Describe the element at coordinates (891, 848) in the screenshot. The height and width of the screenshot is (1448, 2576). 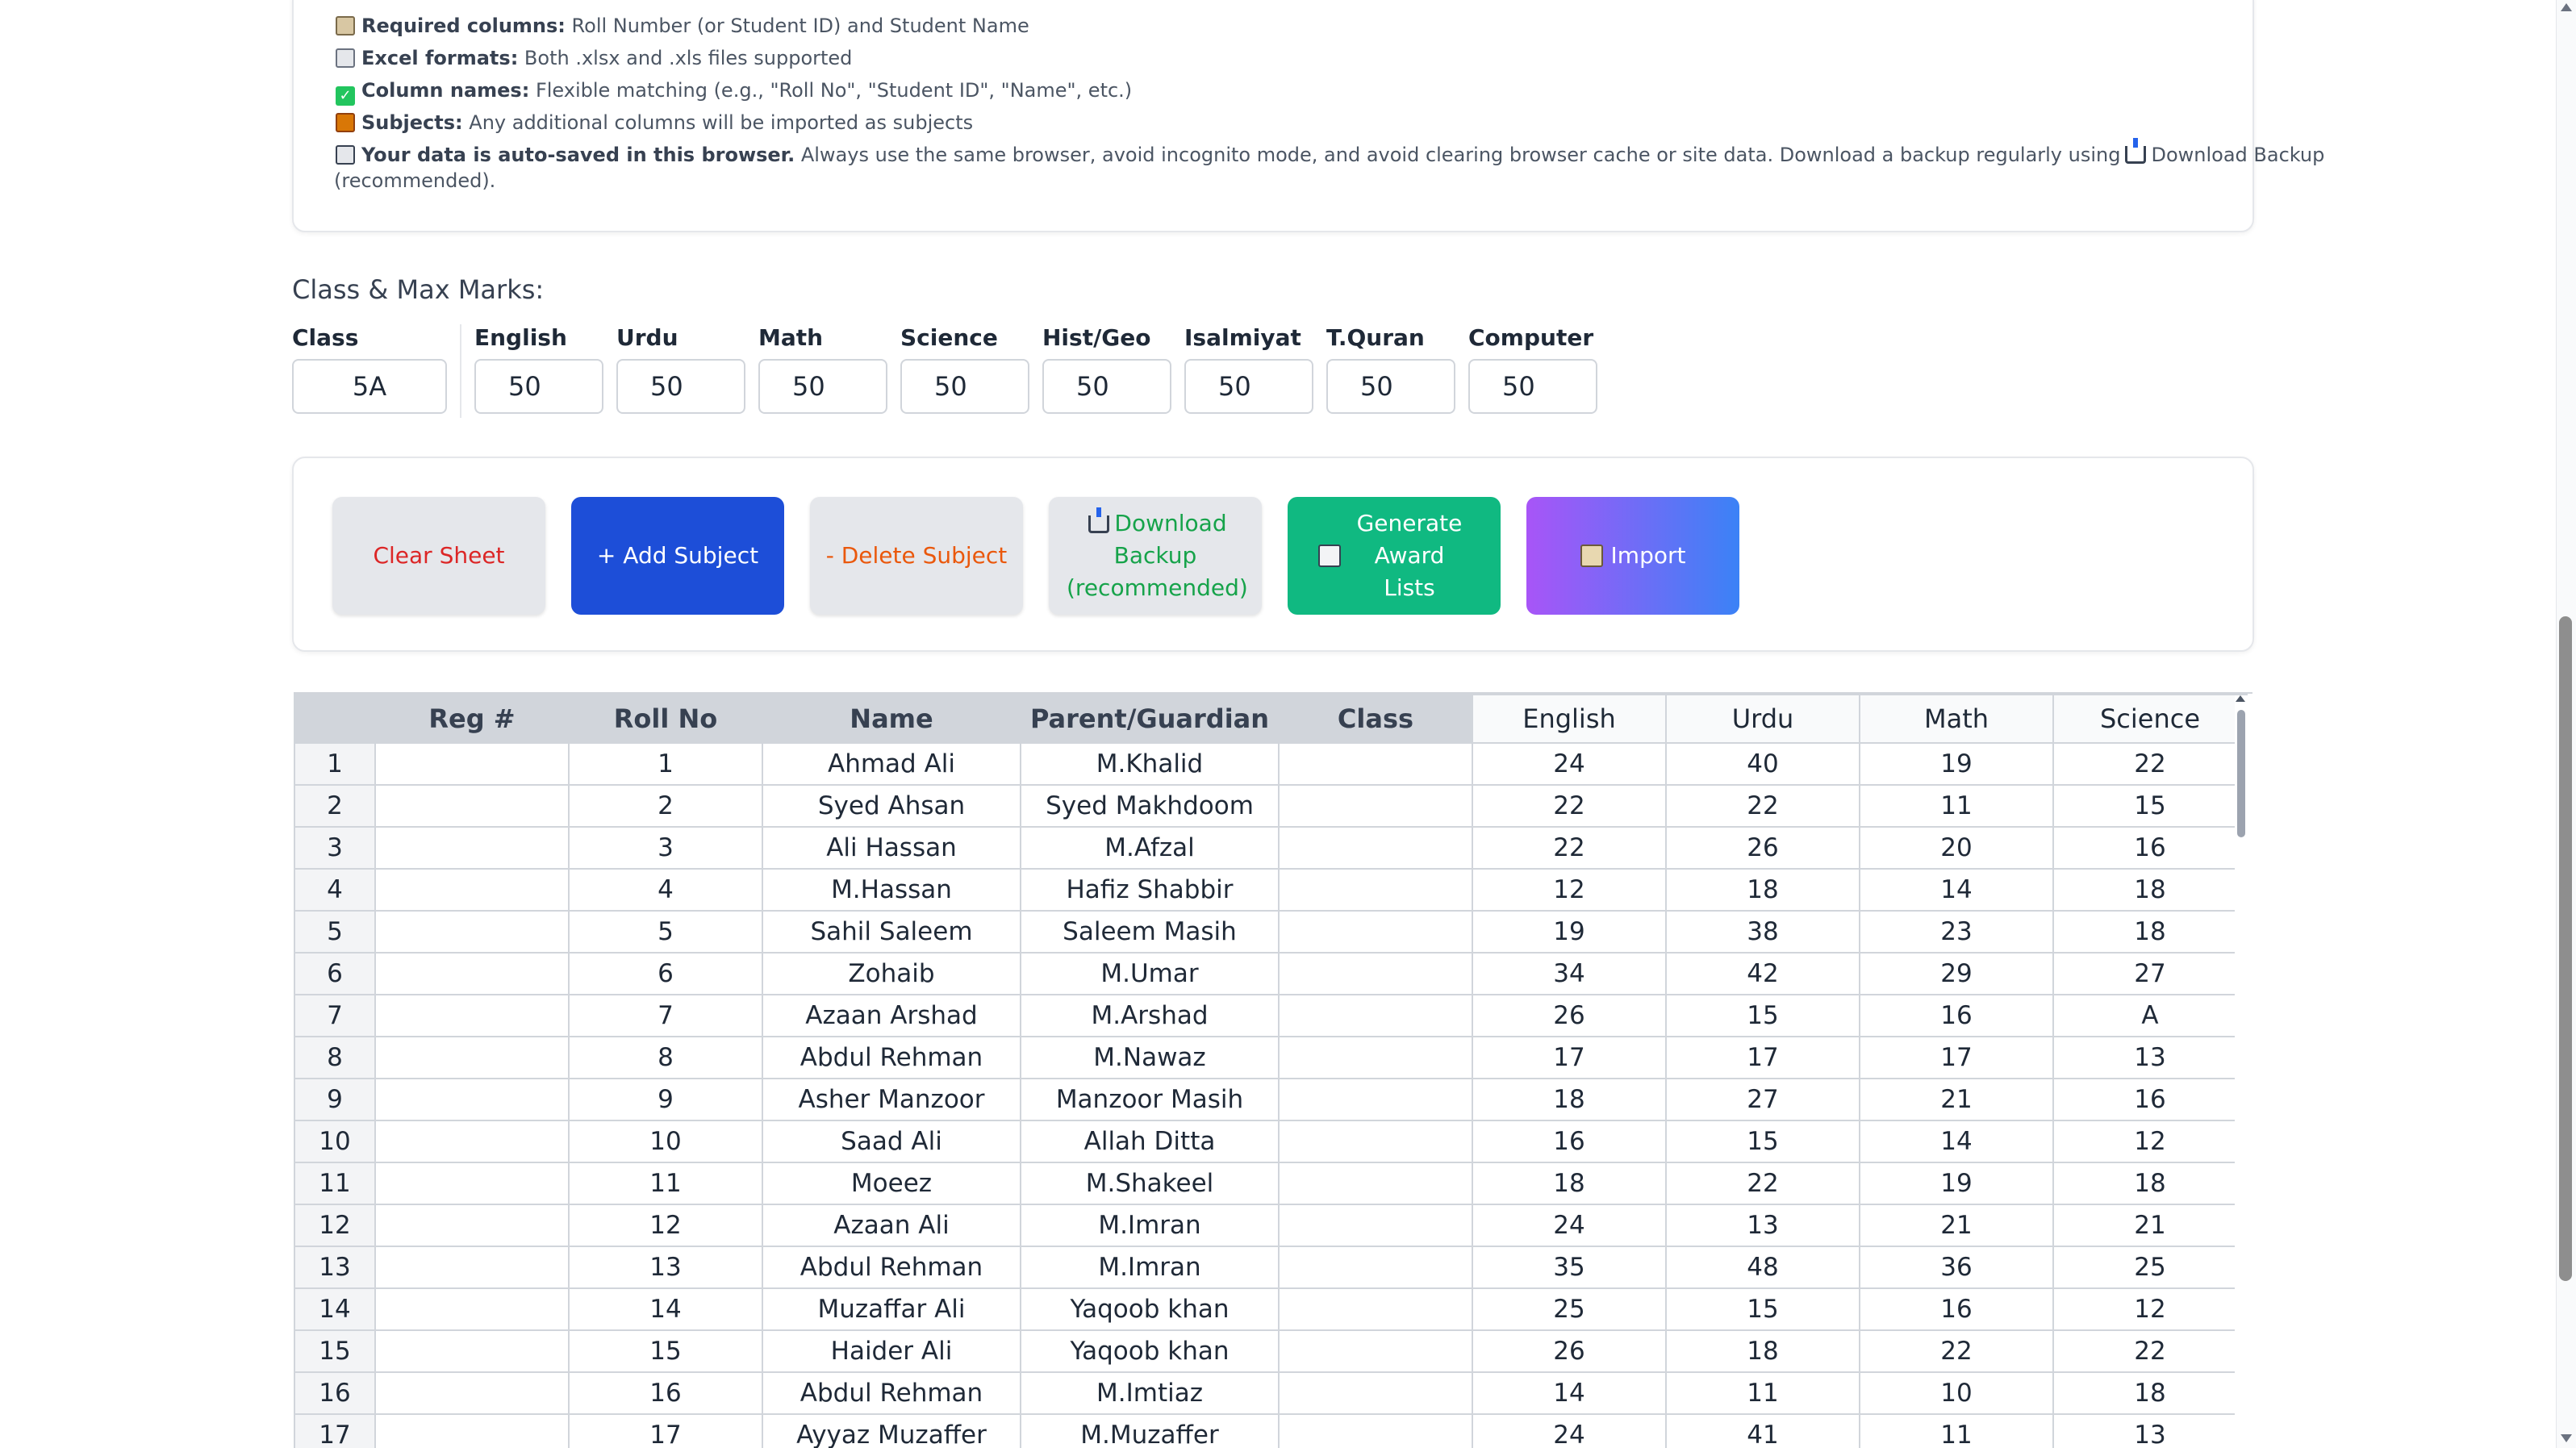
I see `cell-name: Ali Hassan` at that location.